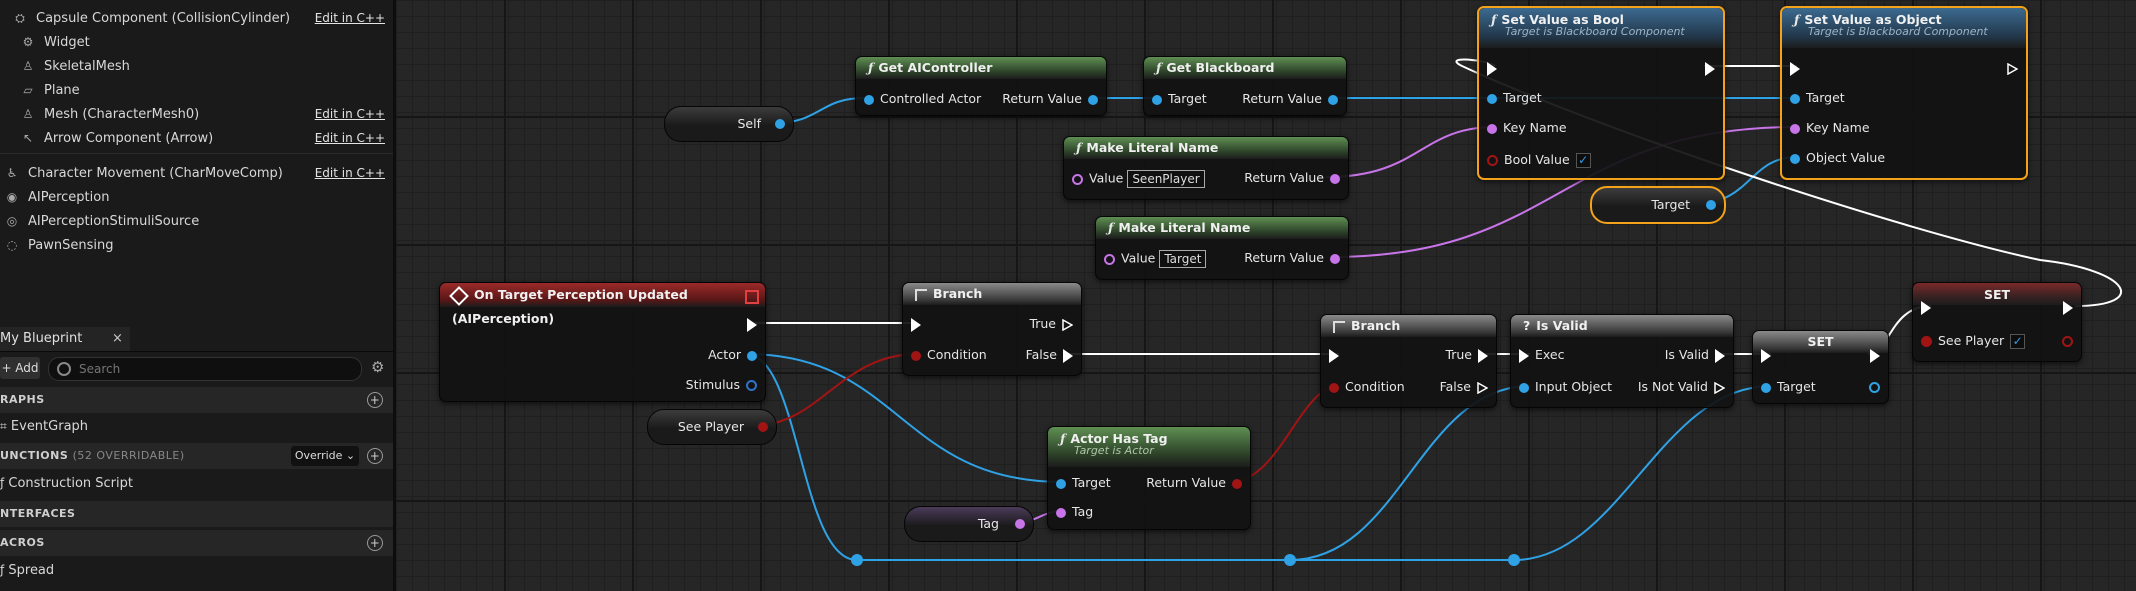 The width and height of the screenshot is (2136, 591). What do you see at coordinates (2018, 341) in the screenshot?
I see `see-player-checkbox: ✓` at bounding box center [2018, 341].